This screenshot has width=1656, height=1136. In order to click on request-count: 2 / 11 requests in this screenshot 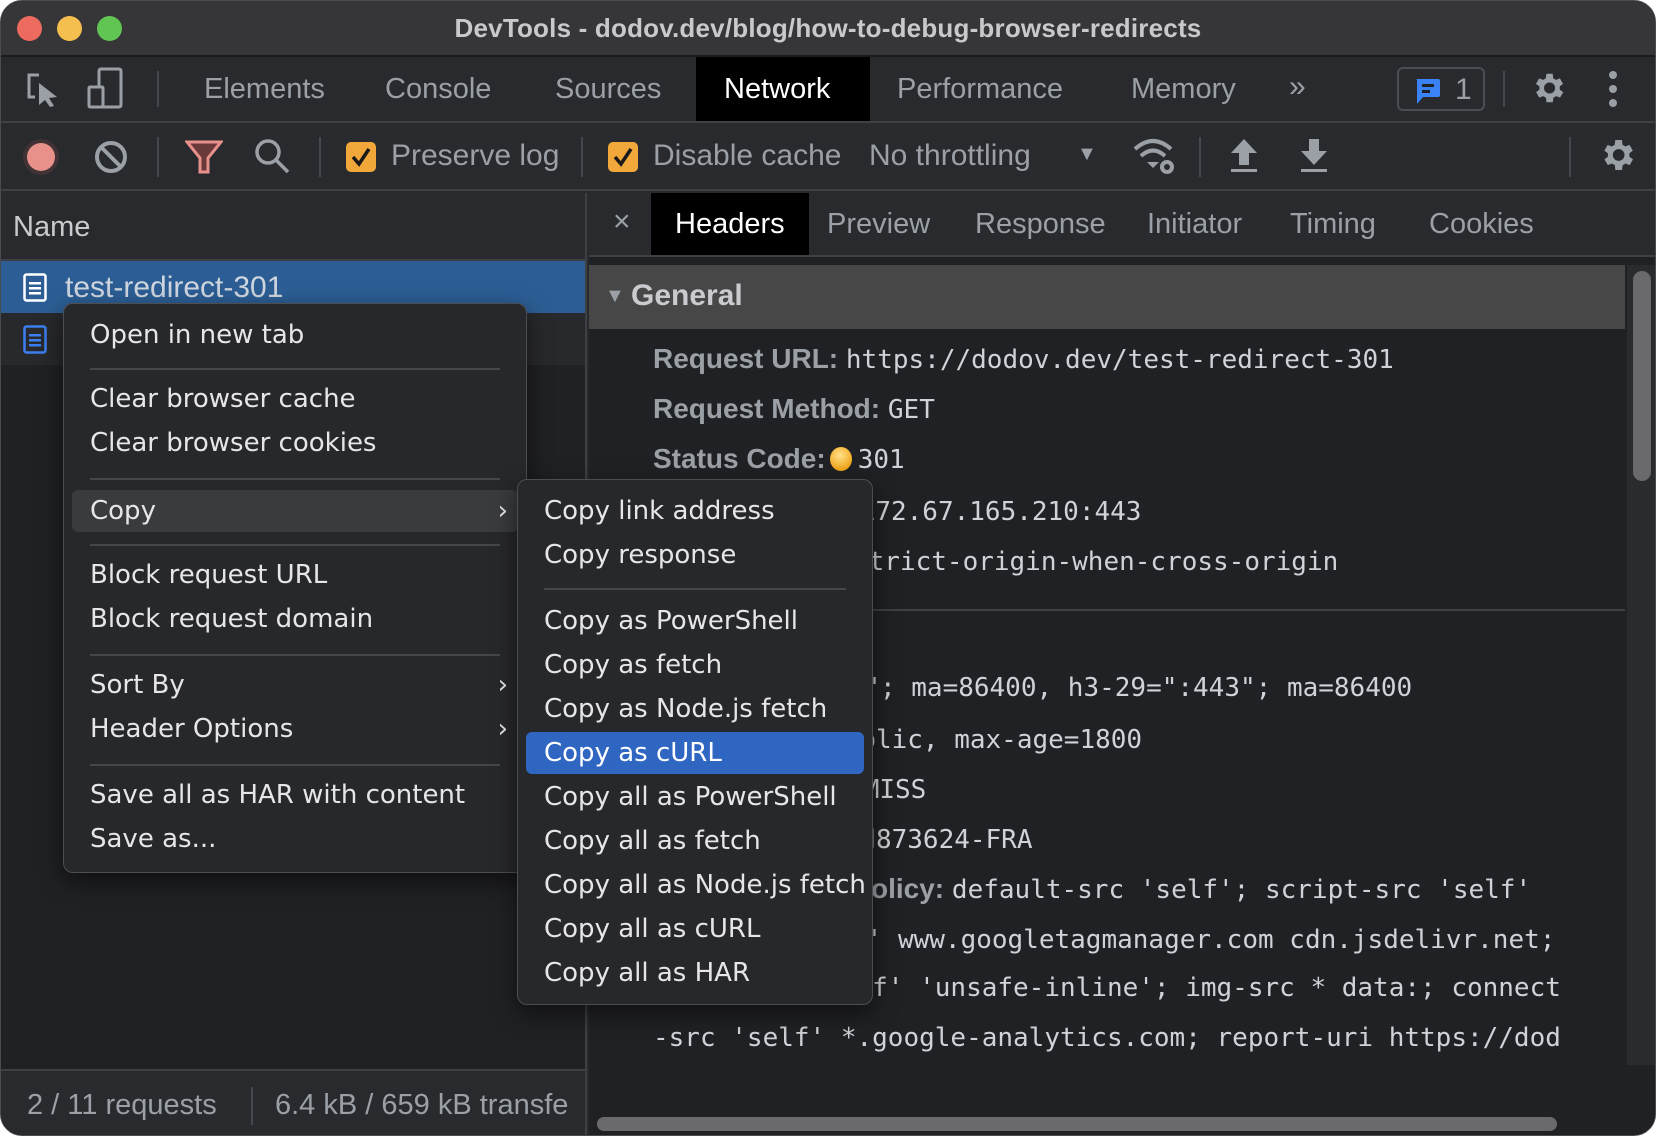, I will do `click(122, 1105)`.